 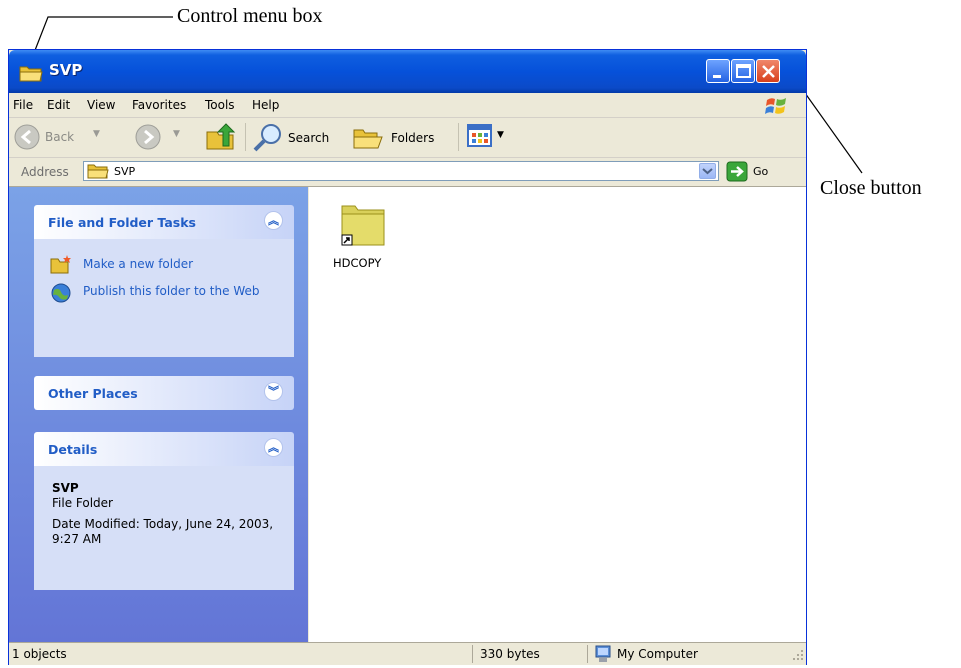 I want to click on address-value: SVP, so click(x=125, y=171).